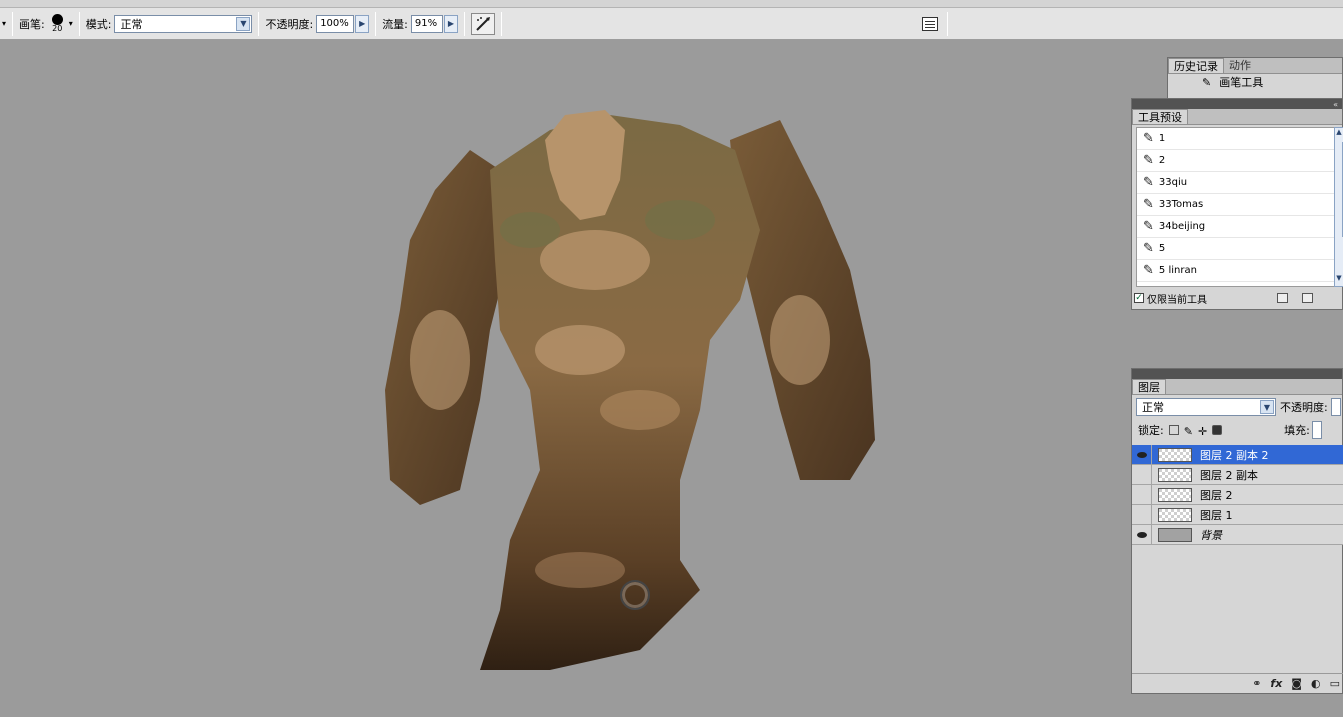 The width and height of the screenshot is (1343, 717). What do you see at coordinates (1316, 430) in the screenshot?
I see `fill-input` at bounding box center [1316, 430].